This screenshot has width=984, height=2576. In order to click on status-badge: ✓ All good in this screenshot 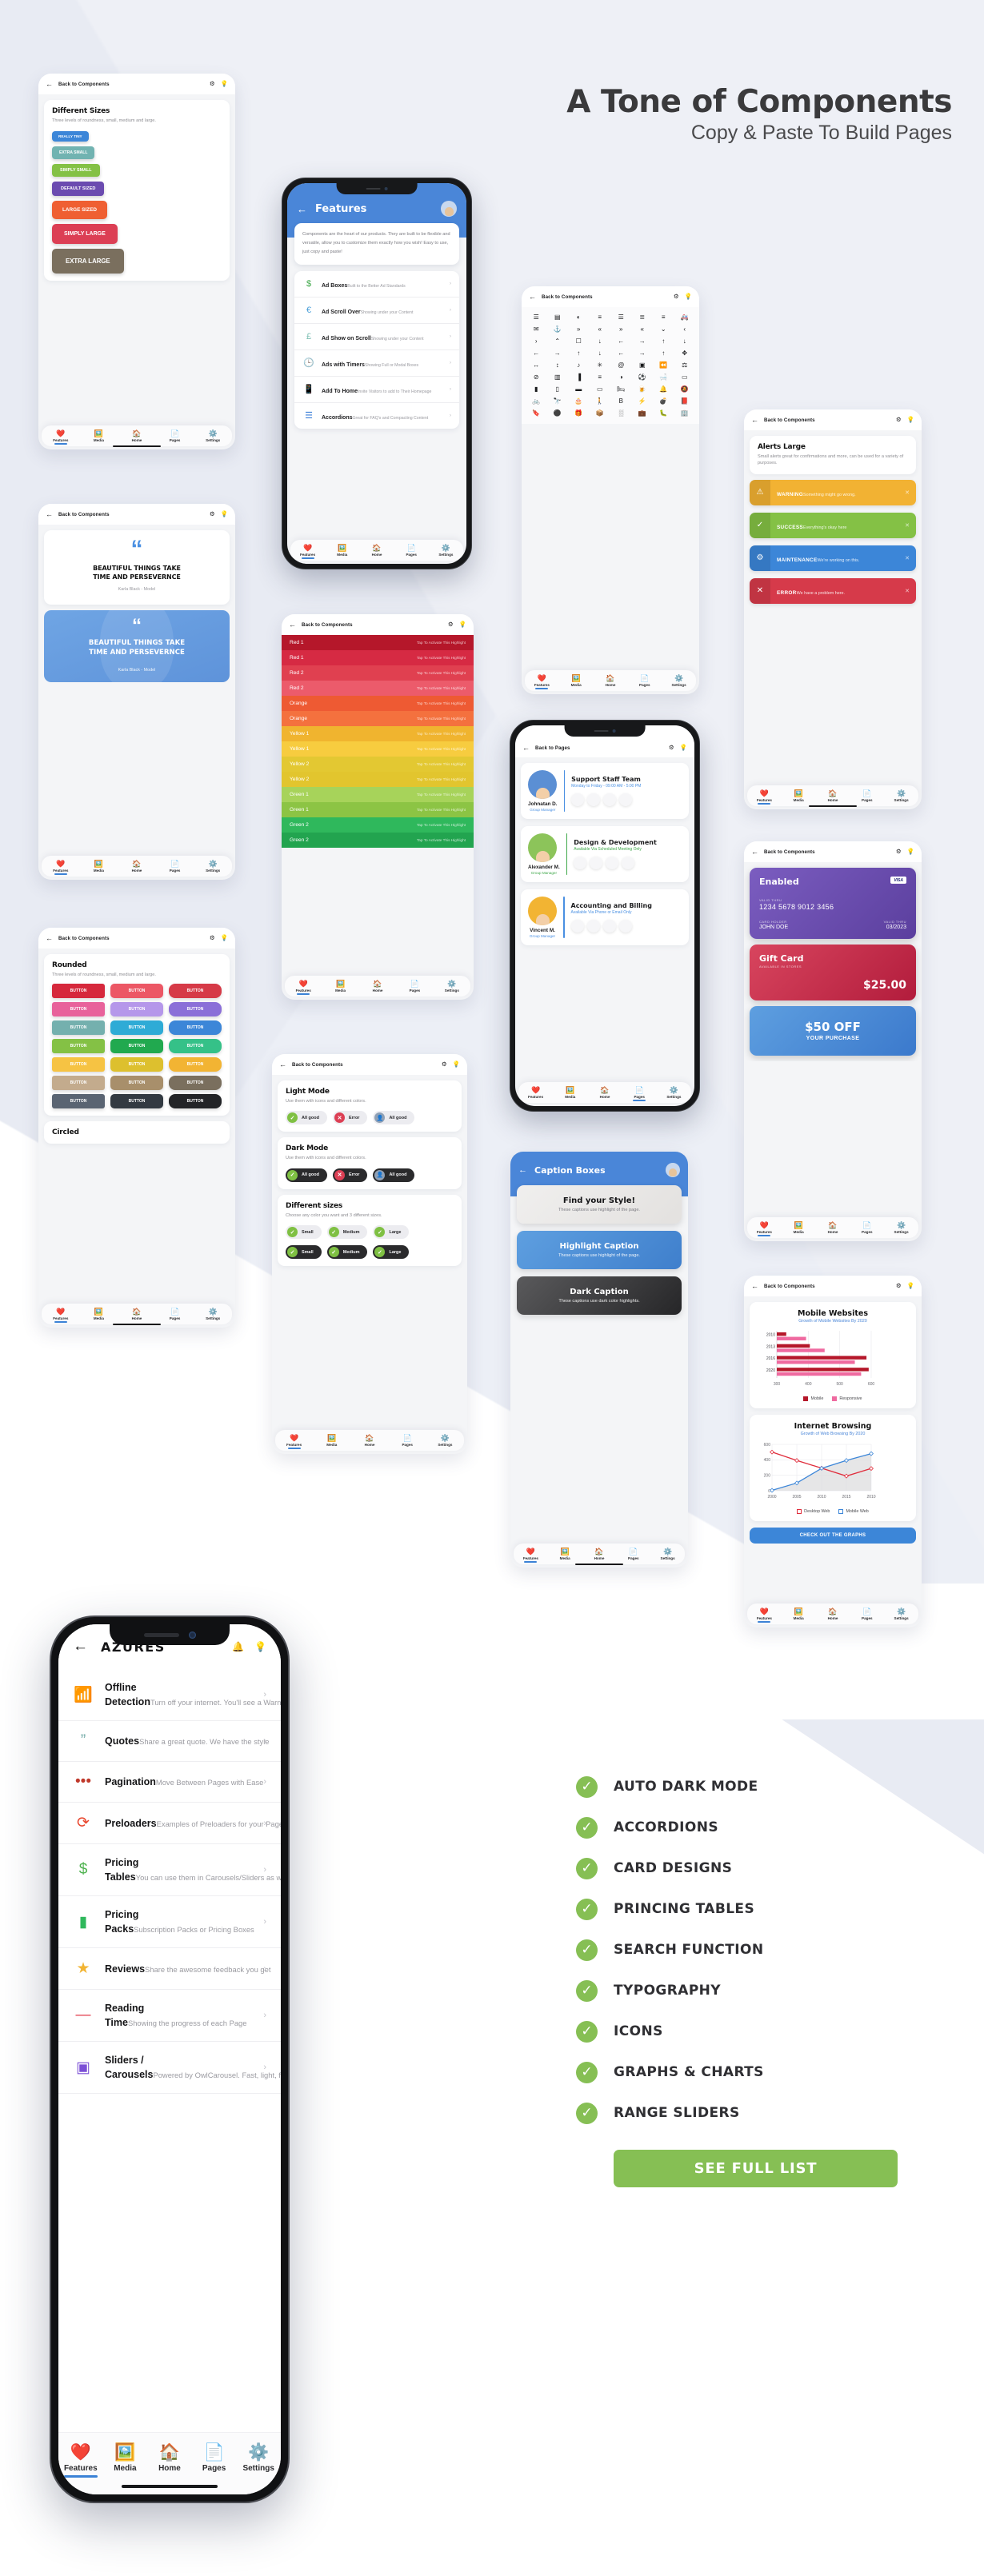, I will do `click(306, 1118)`.